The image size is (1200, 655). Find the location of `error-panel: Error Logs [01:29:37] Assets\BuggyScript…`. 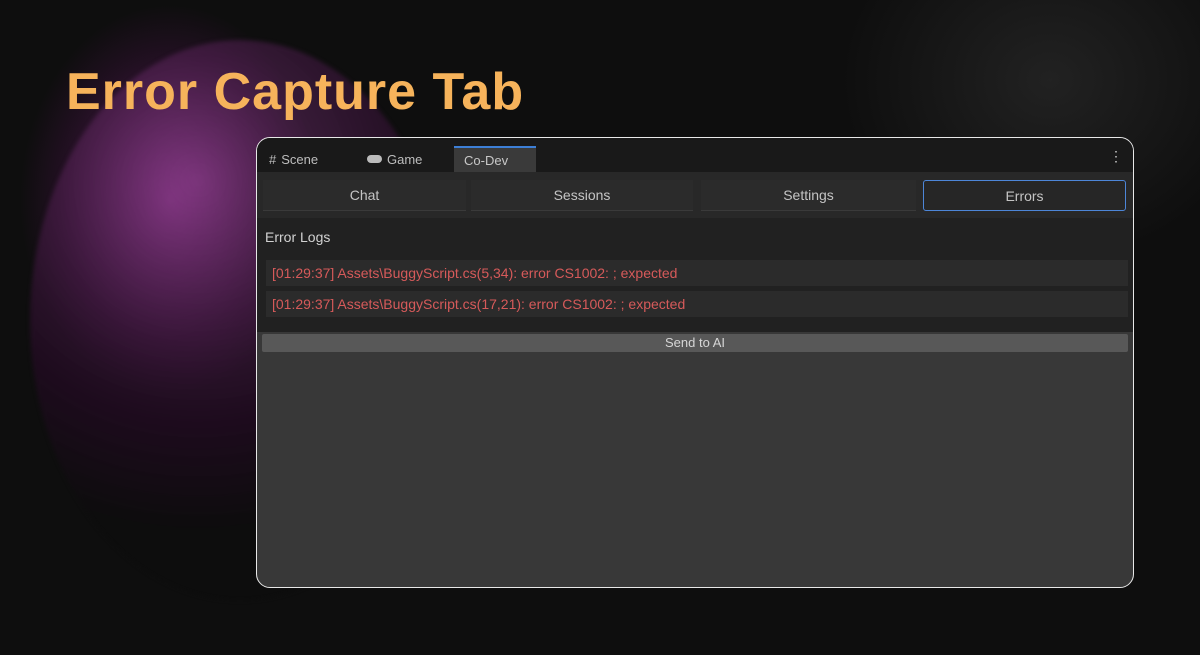

error-panel: Error Logs [01:29:37] Assets\BuggyScript… is located at coordinates (695, 275).